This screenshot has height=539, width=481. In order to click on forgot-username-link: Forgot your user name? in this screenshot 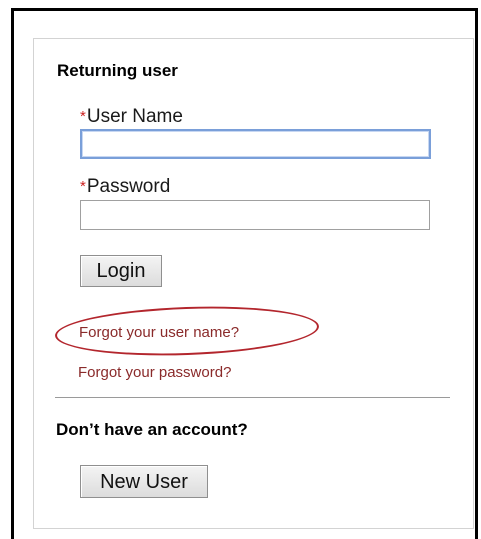, I will do `click(159, 332)`.